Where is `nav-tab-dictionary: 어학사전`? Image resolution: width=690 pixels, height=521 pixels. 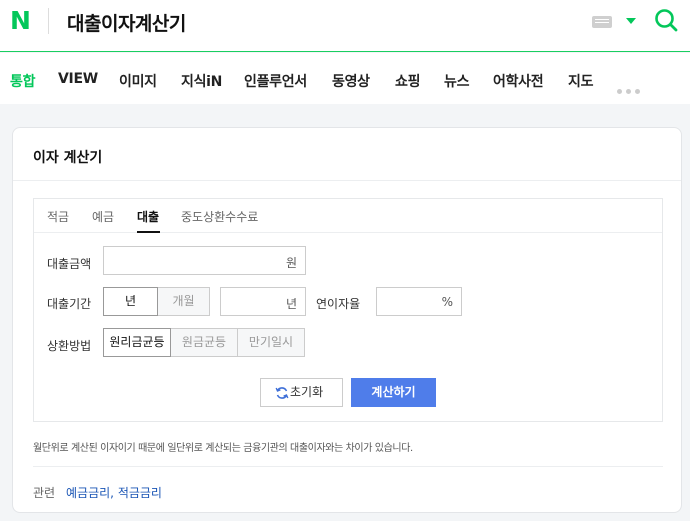 nav-tab-dictionary: 어학사전 is located at coordinates (518, 81).